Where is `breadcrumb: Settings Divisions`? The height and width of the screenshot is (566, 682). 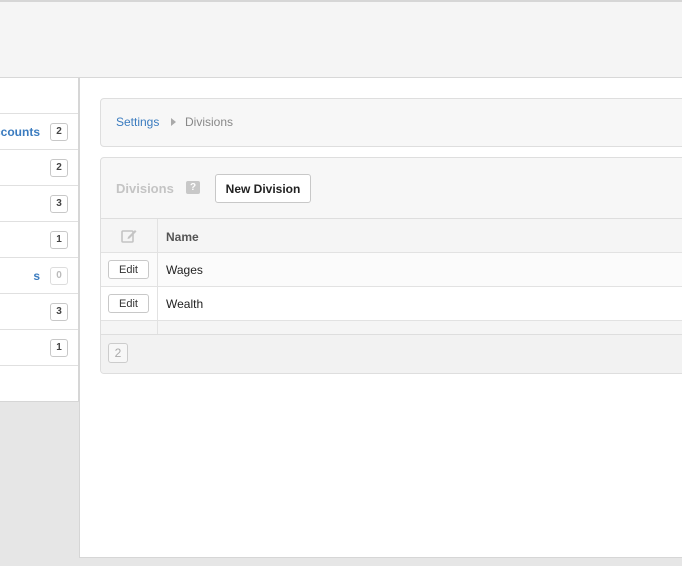 breadcrumb: Settings Divisions is located at coordinates (391, 122).